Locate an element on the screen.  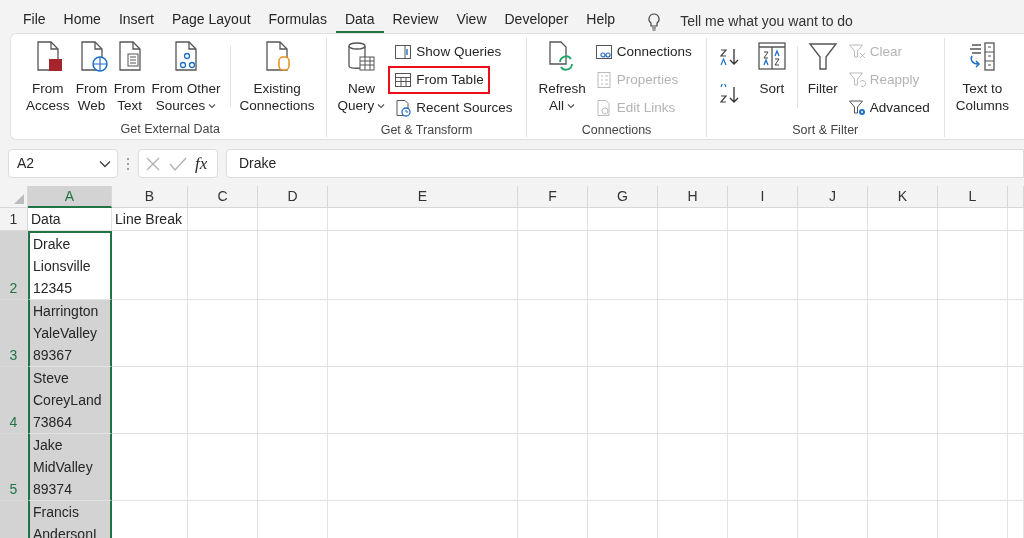
column-header: G is located at coordinates (623, 197).